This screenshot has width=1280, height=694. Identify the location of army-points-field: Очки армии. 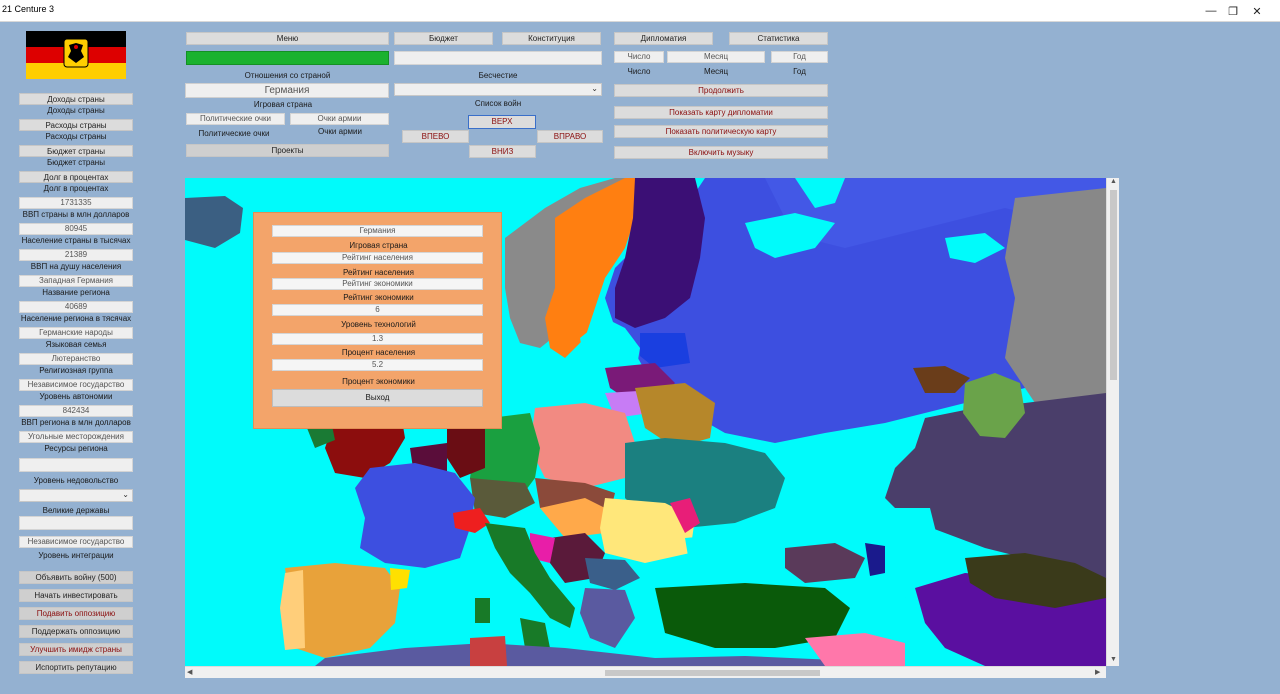
(339, 119).